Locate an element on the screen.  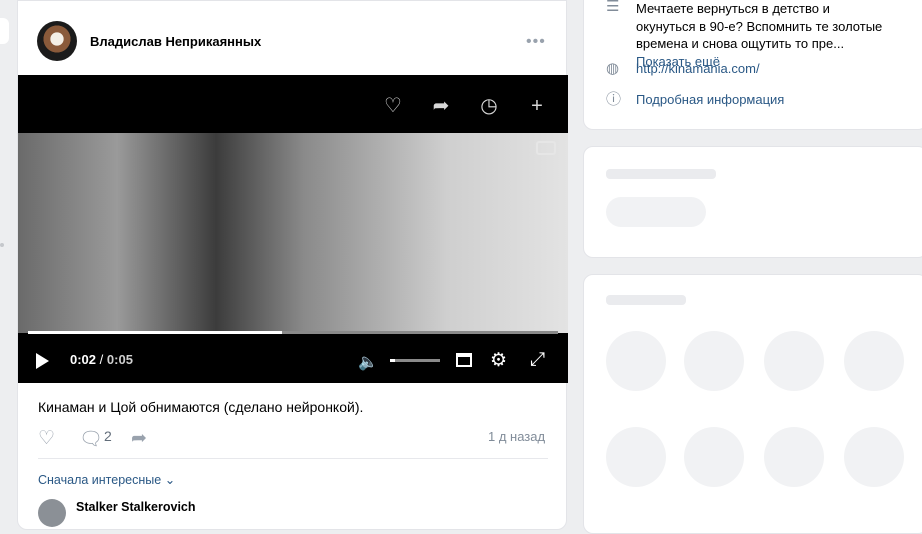
author-avatar is located at coordinates (57, 41).